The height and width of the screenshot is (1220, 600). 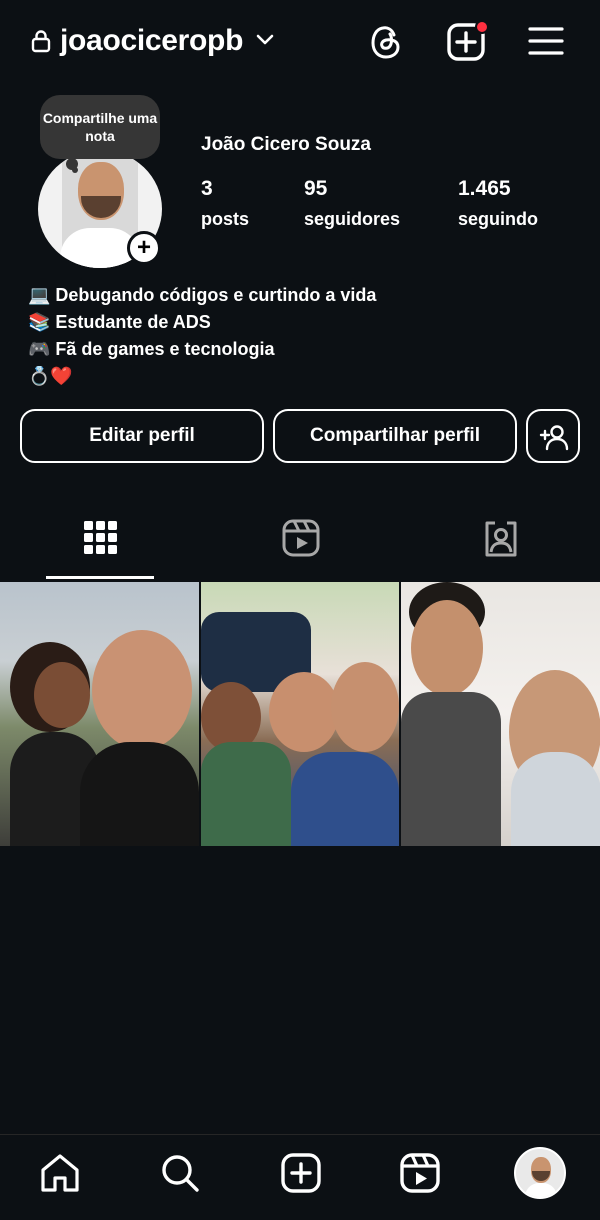 I want to click on notification-dot, so click(x=482, y=27).